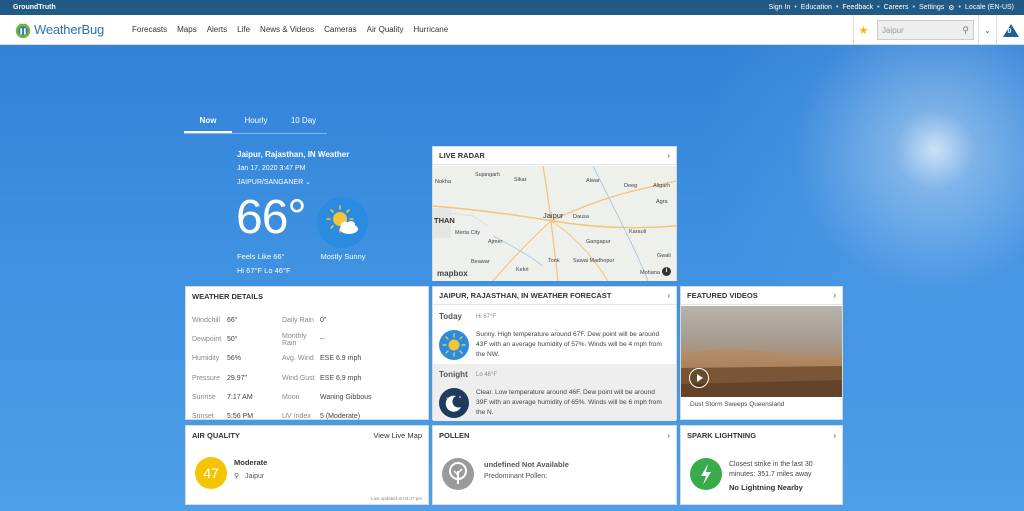 The height and width of the screenshot is (511, 1024). Describe the element at coordinates (34, 7) in the screenshot. I see `groundtruth-brand: GroundTruth` at that location.